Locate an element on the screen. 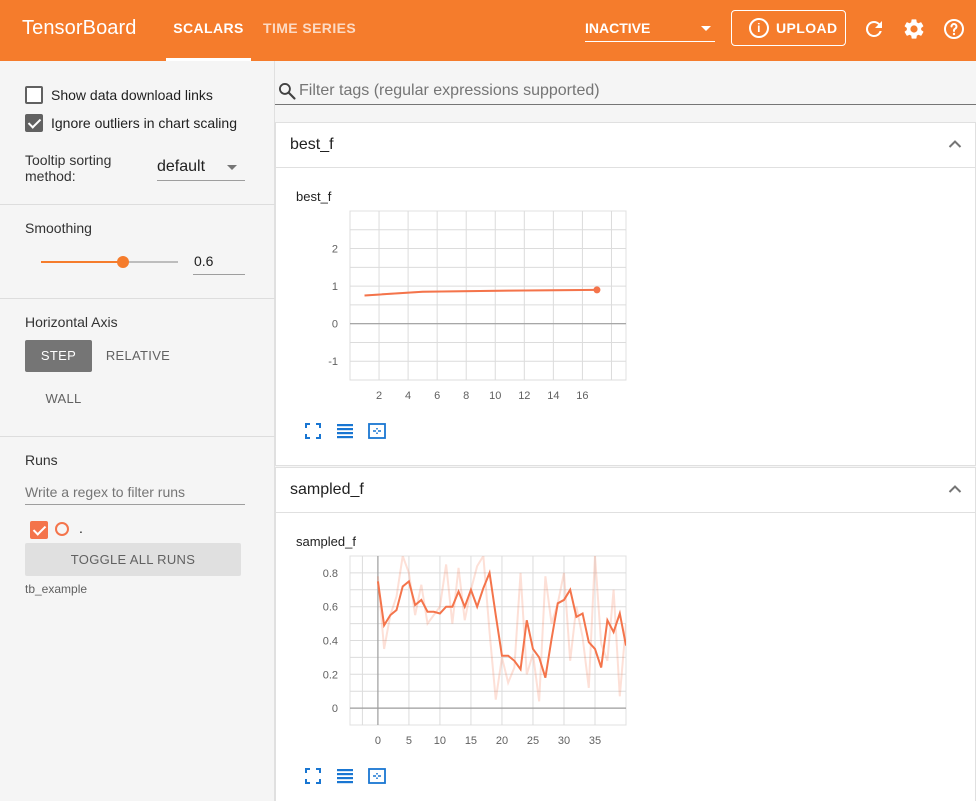 This screenshot has height=801, width=976. tooltip-sorting-value: default is located at coordinates (181, 166).